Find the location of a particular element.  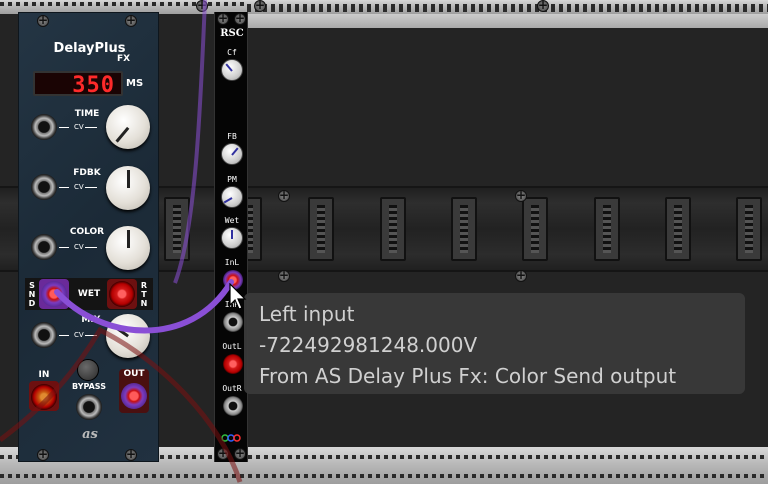

purple-cable is located at coordinates (144, 306).